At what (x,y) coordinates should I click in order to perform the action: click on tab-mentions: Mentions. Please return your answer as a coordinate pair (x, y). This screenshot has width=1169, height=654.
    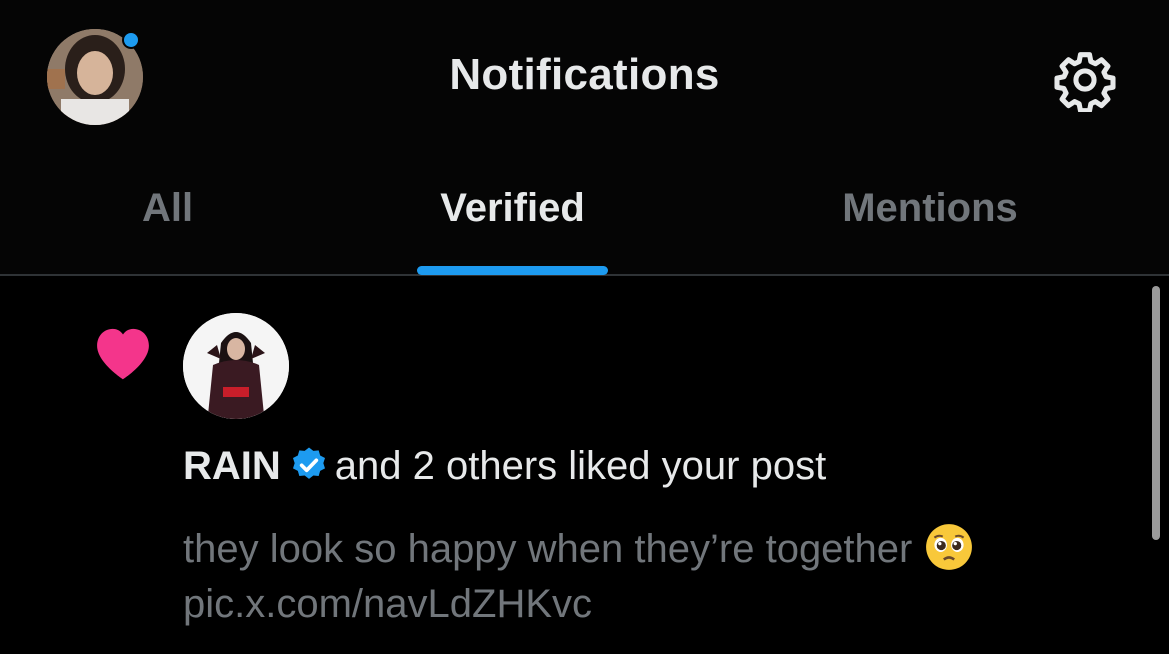
    Looking at the image, I should click on (930, 208).